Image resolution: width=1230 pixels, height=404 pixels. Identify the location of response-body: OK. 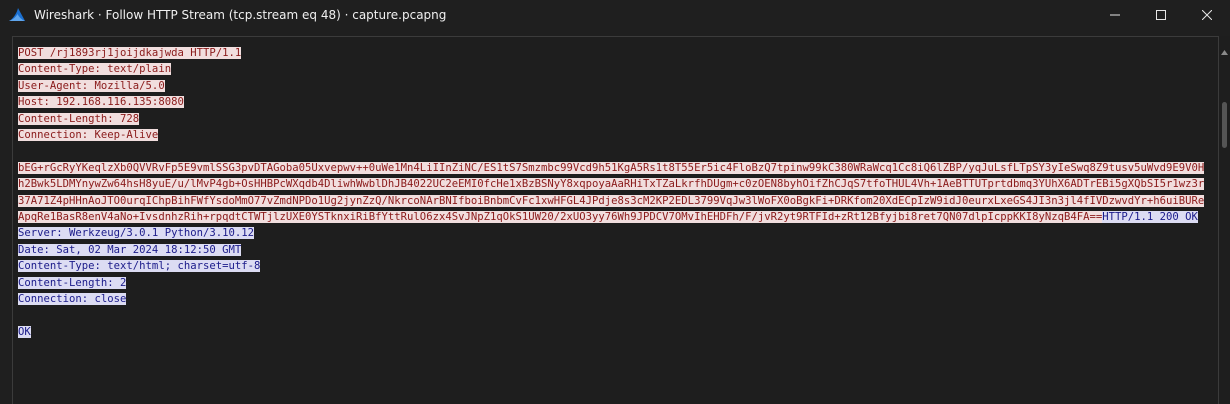
(24, 331).